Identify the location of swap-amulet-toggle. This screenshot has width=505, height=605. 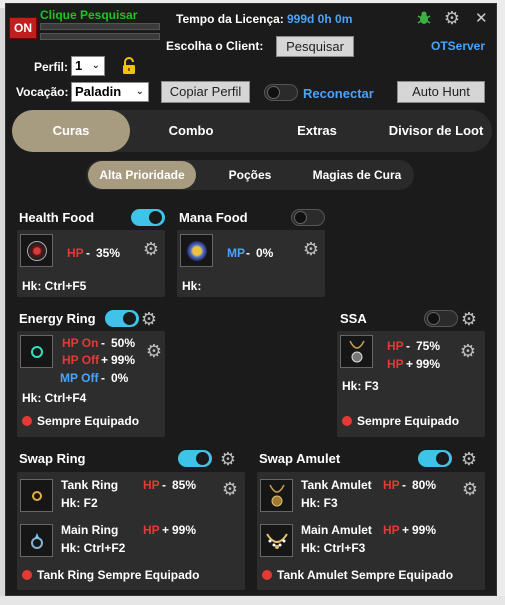
(435, 458).